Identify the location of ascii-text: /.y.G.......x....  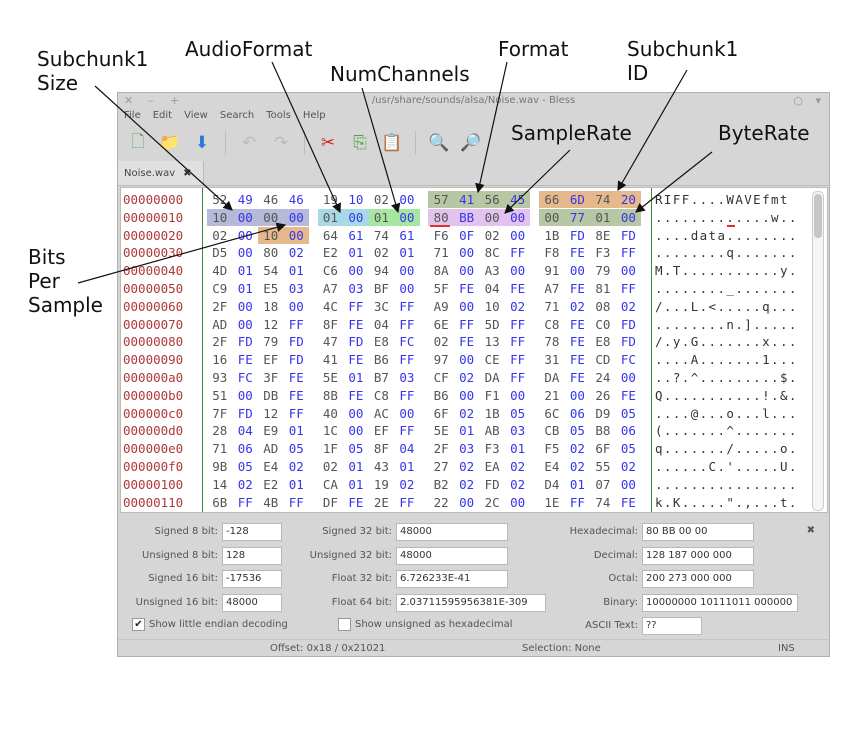
(726, 341).